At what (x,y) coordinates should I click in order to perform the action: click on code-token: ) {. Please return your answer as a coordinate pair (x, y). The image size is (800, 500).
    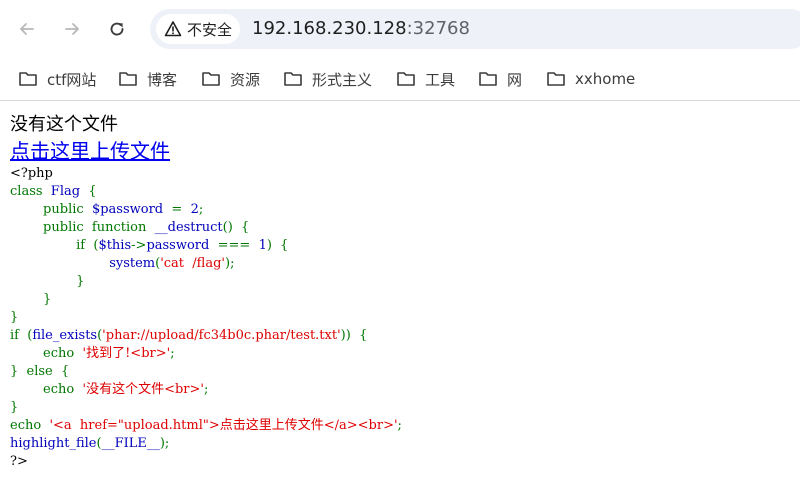
    Looking at the image, I should click on (277, 245).